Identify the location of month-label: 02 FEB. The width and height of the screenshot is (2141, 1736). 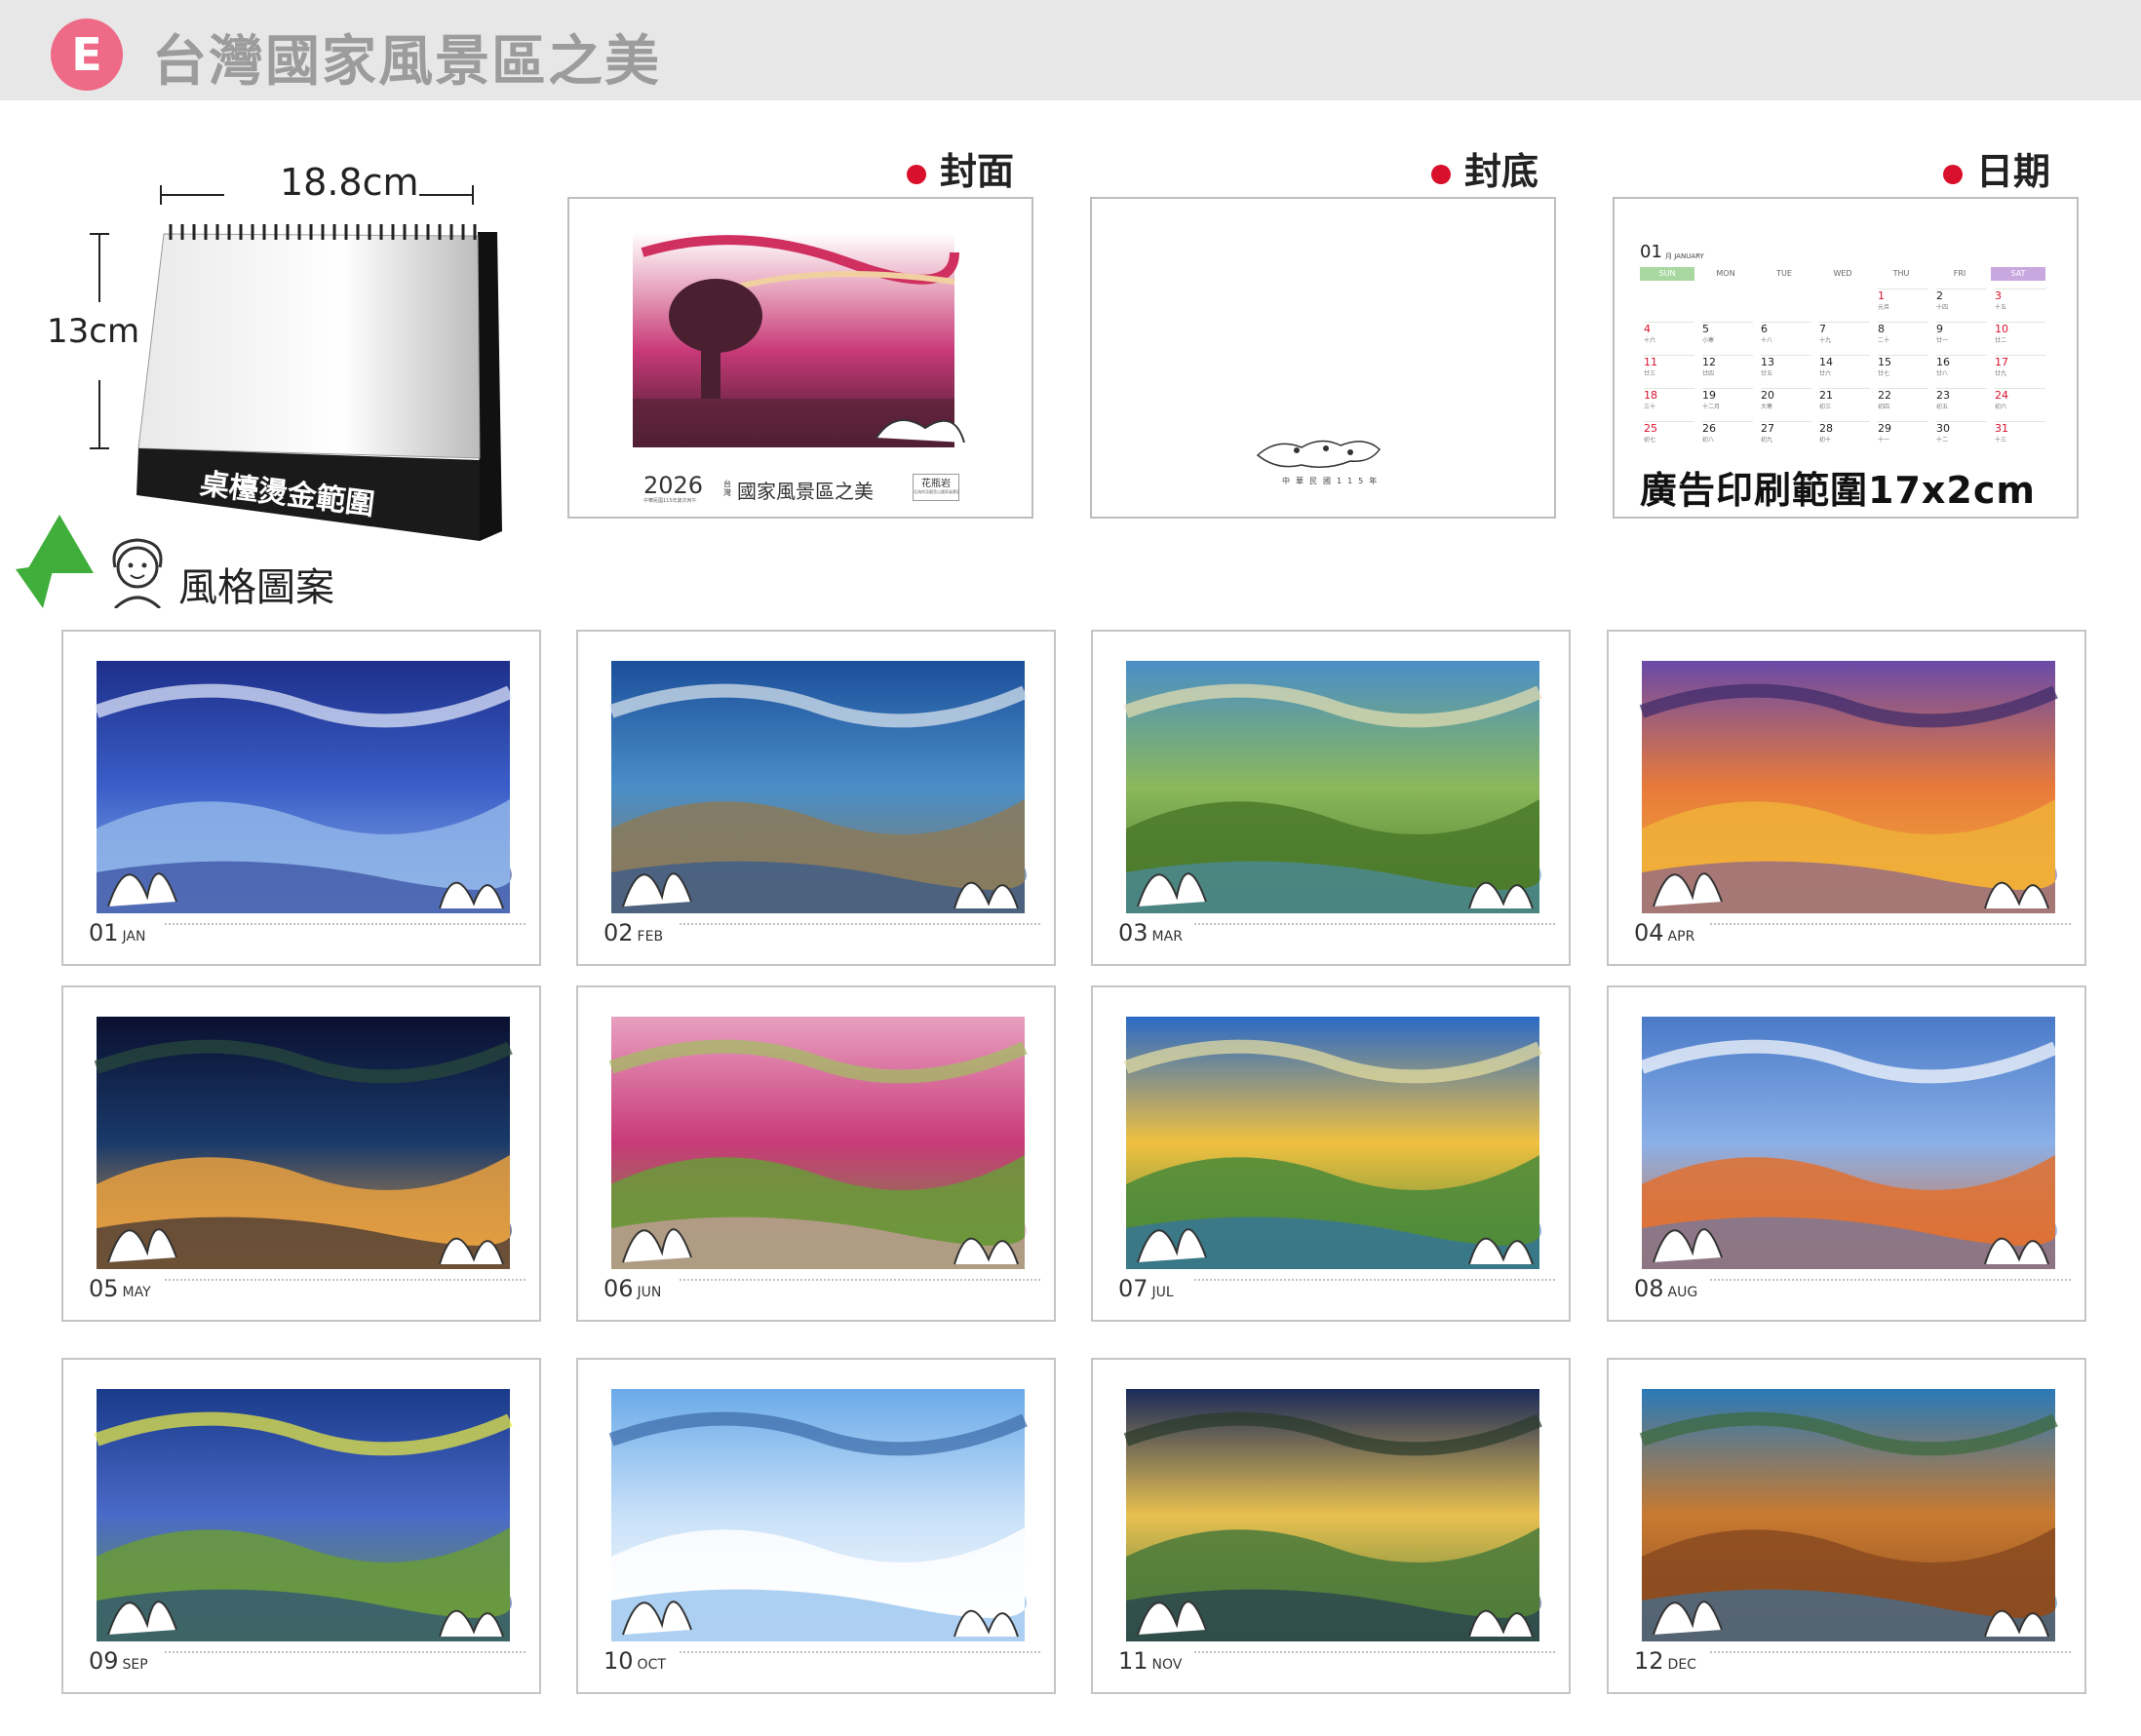
(633, 932).